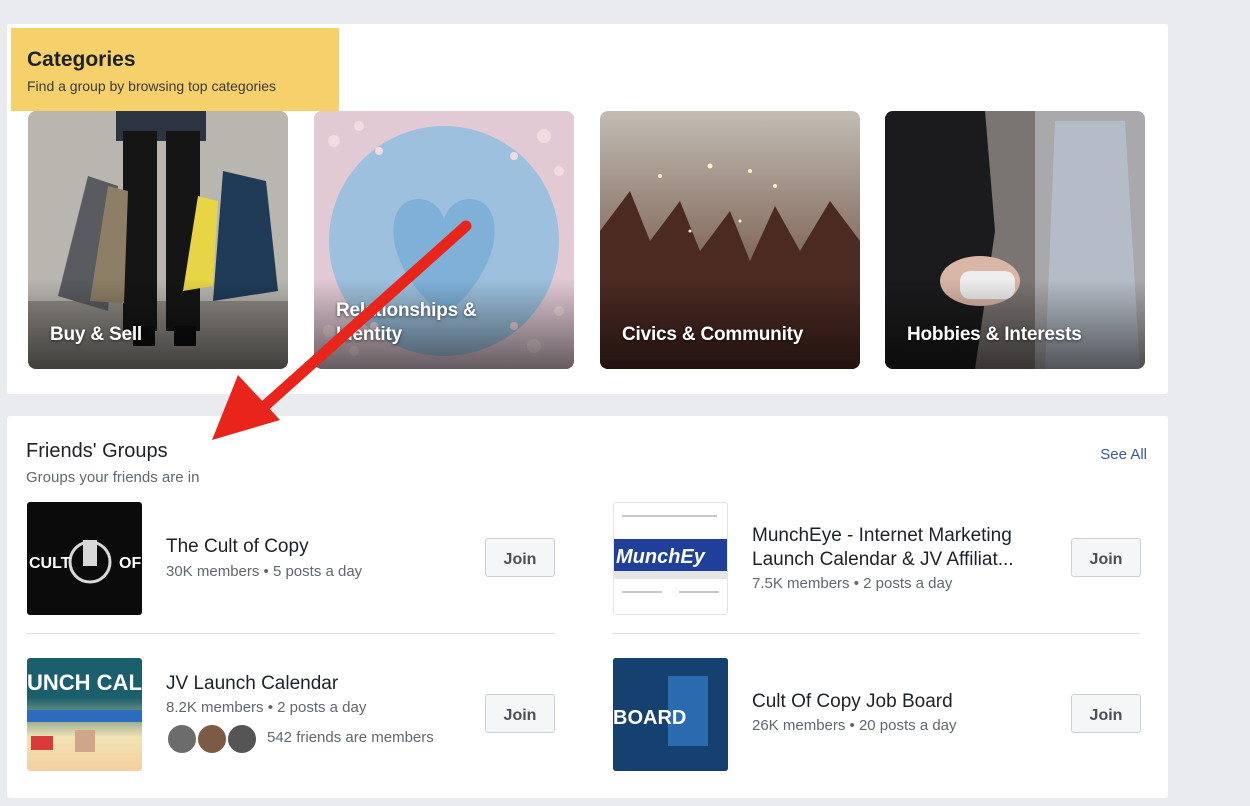 This screenshot has width=1250, height=806. I want to click on group-meta-job-board: 26K members • 20 posts a day, so click(854, 725).